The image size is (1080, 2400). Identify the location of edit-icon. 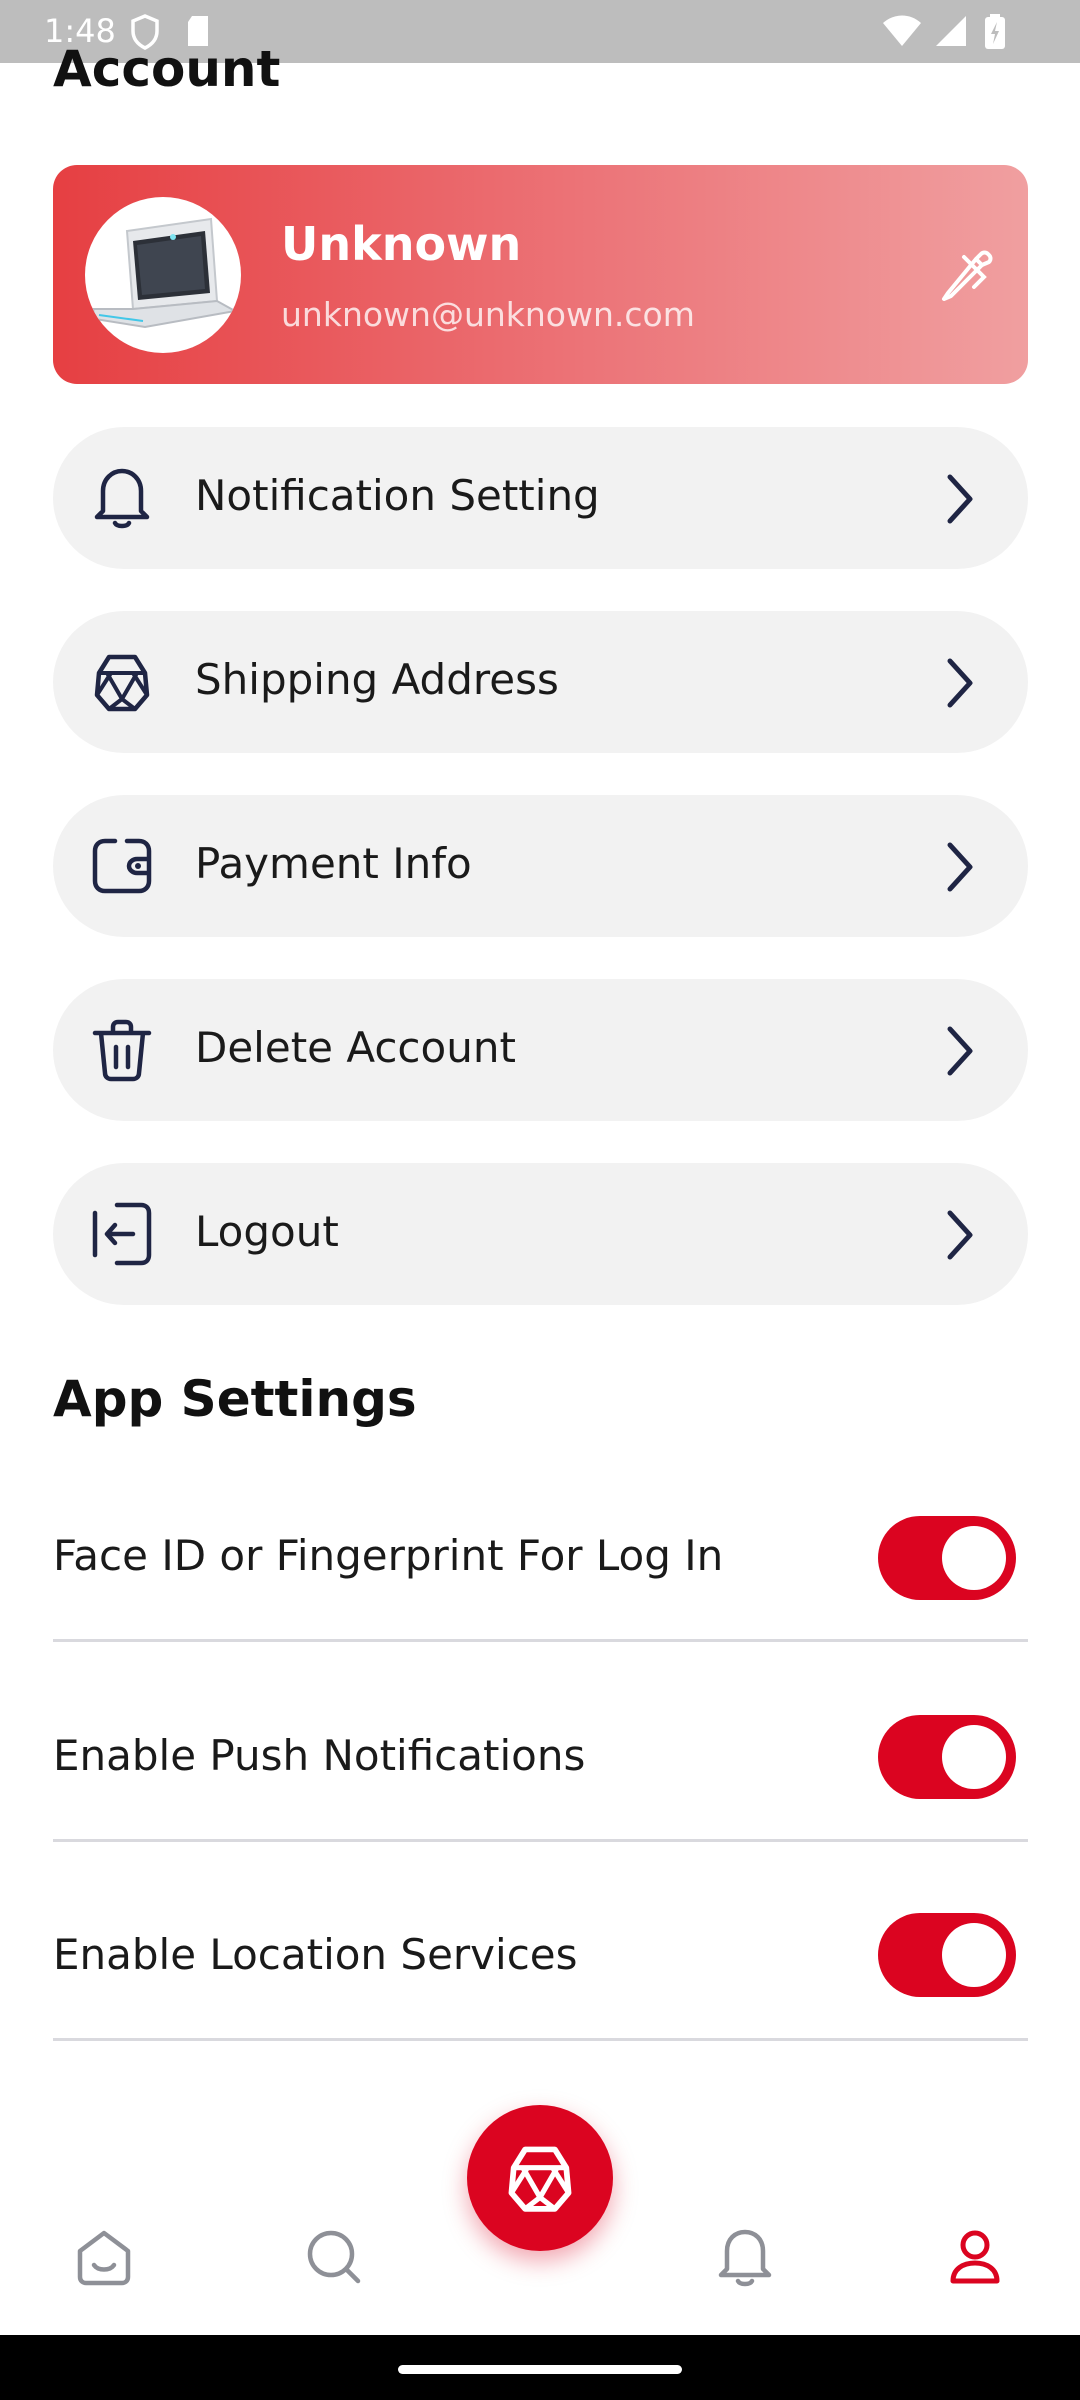
(966, 275).